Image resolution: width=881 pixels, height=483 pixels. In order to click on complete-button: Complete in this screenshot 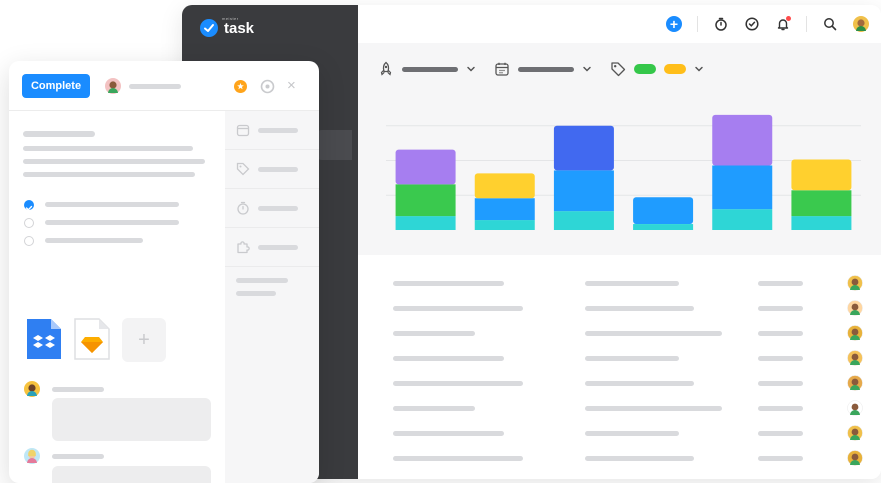, I will do `click(56, 86)`.